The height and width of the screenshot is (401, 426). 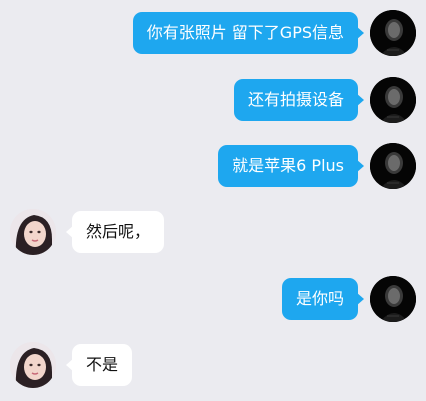 What do you see at coordinates (299, 100) in the screenshot?
I see `outgoing-message-bubble: 还有拍摄设备` at bounding box center [299, 100].